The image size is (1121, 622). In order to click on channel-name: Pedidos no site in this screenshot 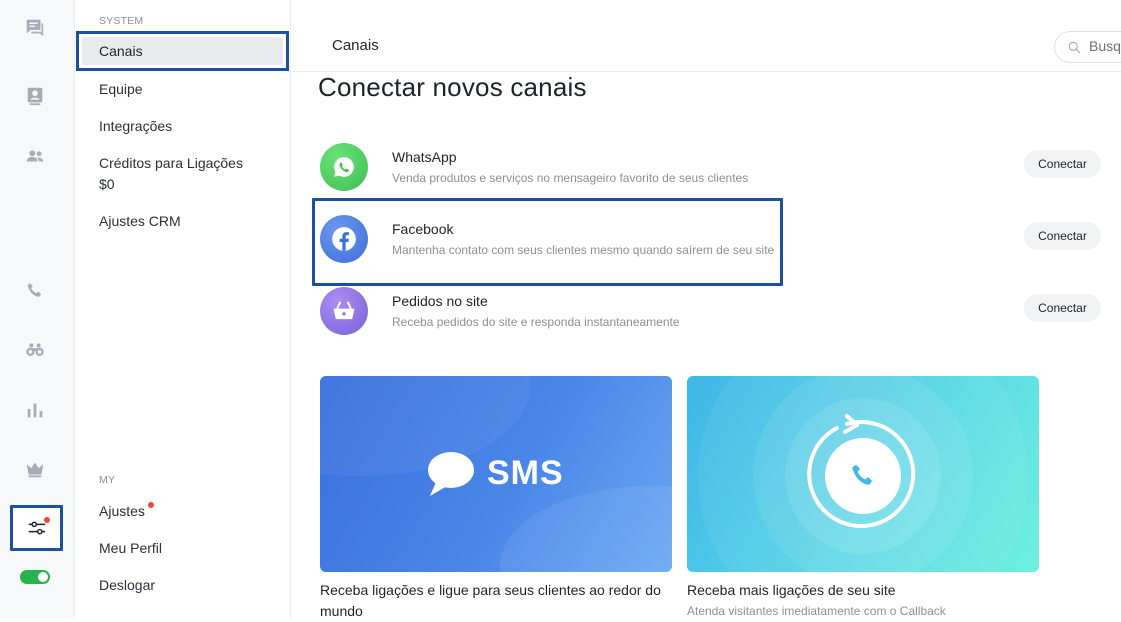, I will do `click(440, 301)`.